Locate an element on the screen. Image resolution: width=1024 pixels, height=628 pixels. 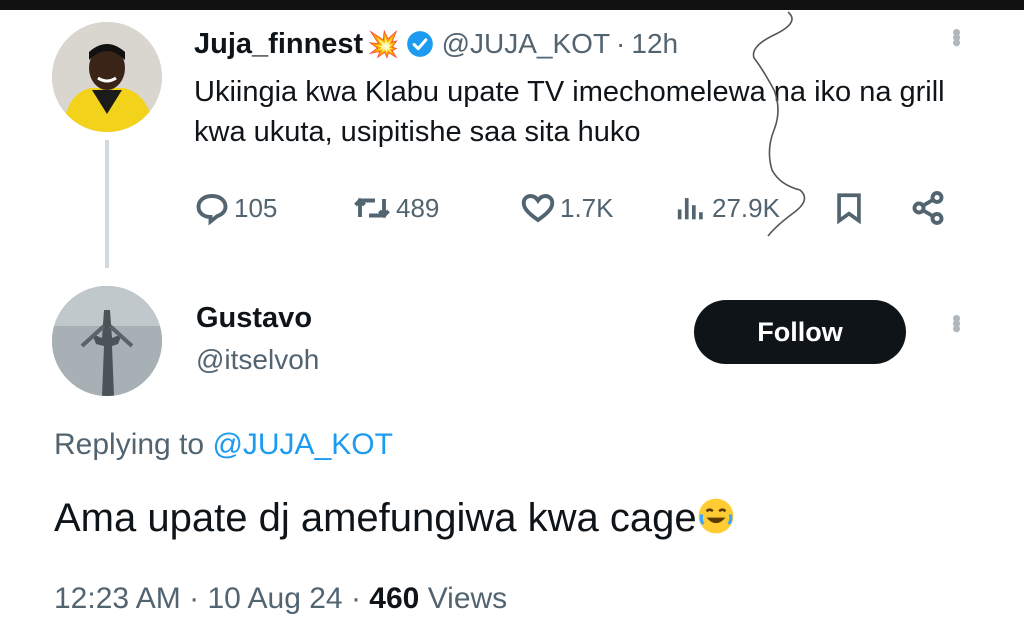
like-action: 1.7K is located at coordinates (567, 208).